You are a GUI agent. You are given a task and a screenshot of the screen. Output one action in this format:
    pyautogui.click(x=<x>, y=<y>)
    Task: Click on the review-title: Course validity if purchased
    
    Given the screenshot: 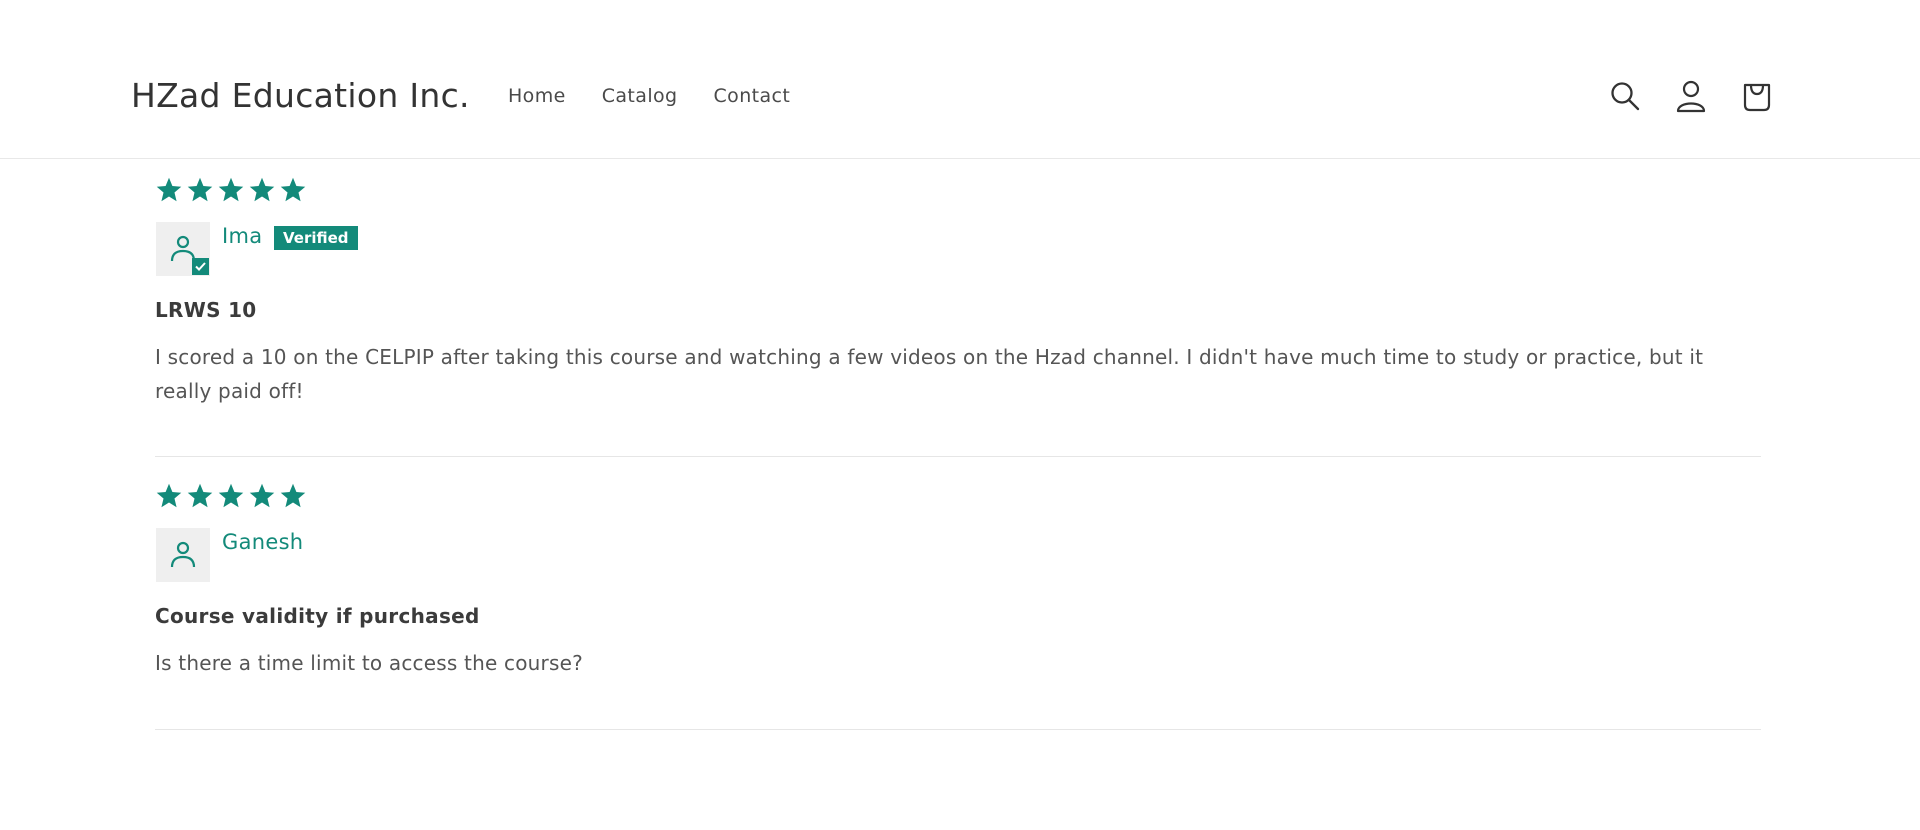 What is the action you would take?
    pyautogui.click(x=317, y=616)
    